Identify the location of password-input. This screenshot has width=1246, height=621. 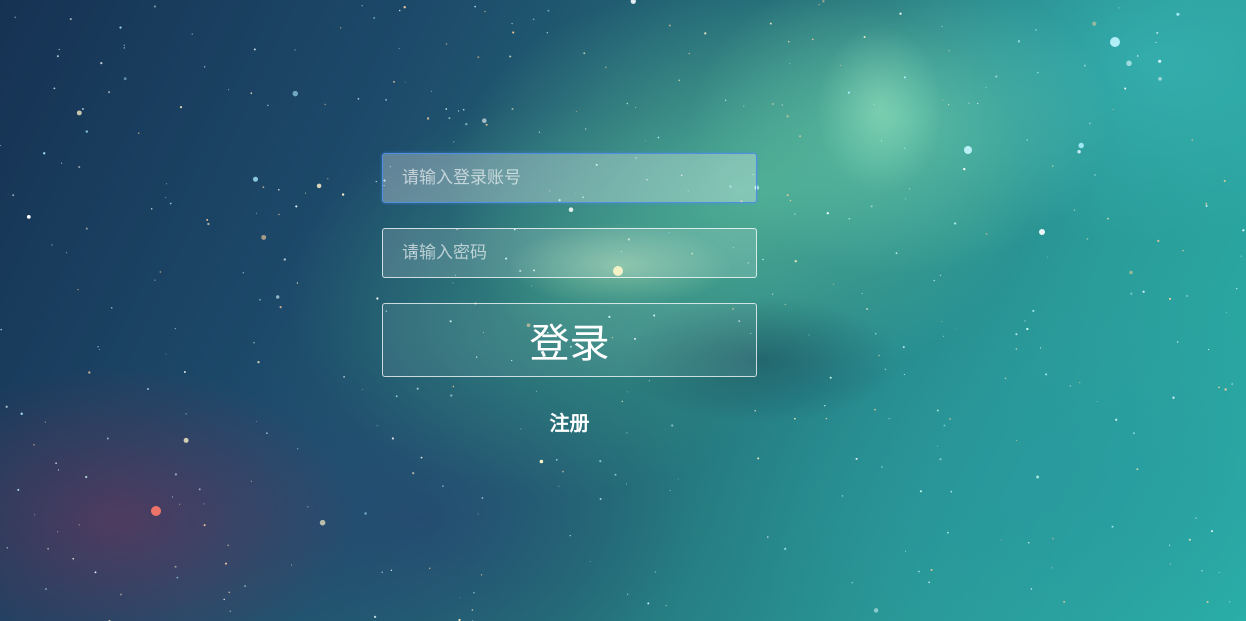
(569, 253).